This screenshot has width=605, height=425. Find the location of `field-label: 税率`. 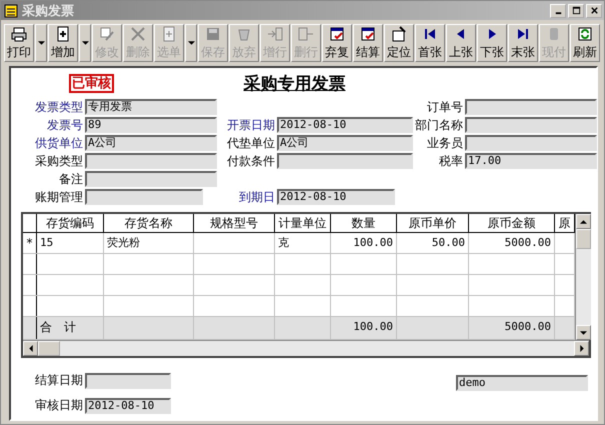

field-label: 税率 is located at coordinates (450, 161).